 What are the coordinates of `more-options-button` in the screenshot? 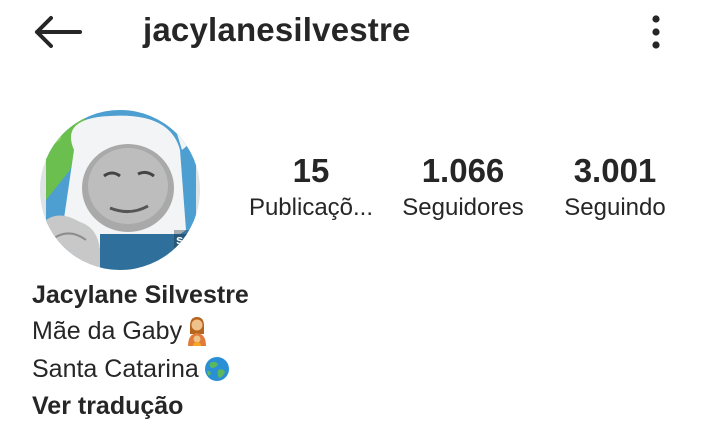 It's located at (656, 32).